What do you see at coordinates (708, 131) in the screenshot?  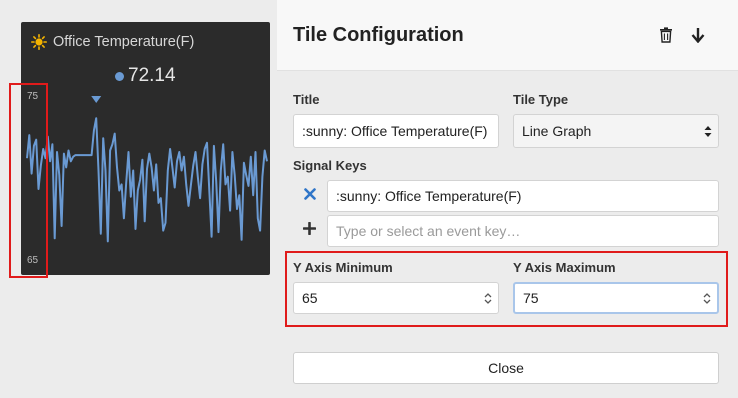 I see `select-arrows-icon` at bounding box center [708, 131].